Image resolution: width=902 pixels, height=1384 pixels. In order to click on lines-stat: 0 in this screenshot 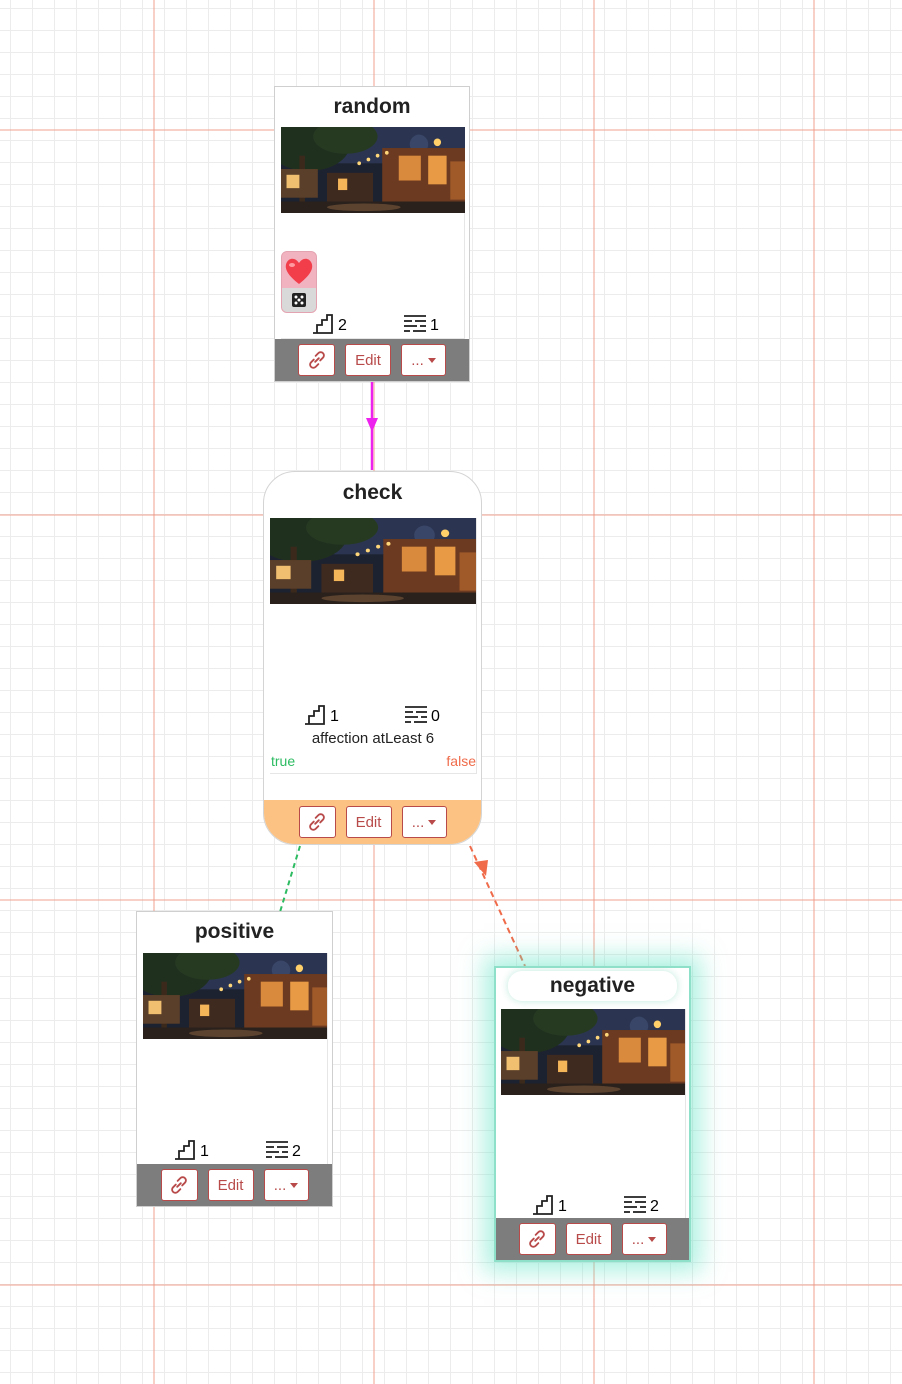, I will do `click(422, 715)`.